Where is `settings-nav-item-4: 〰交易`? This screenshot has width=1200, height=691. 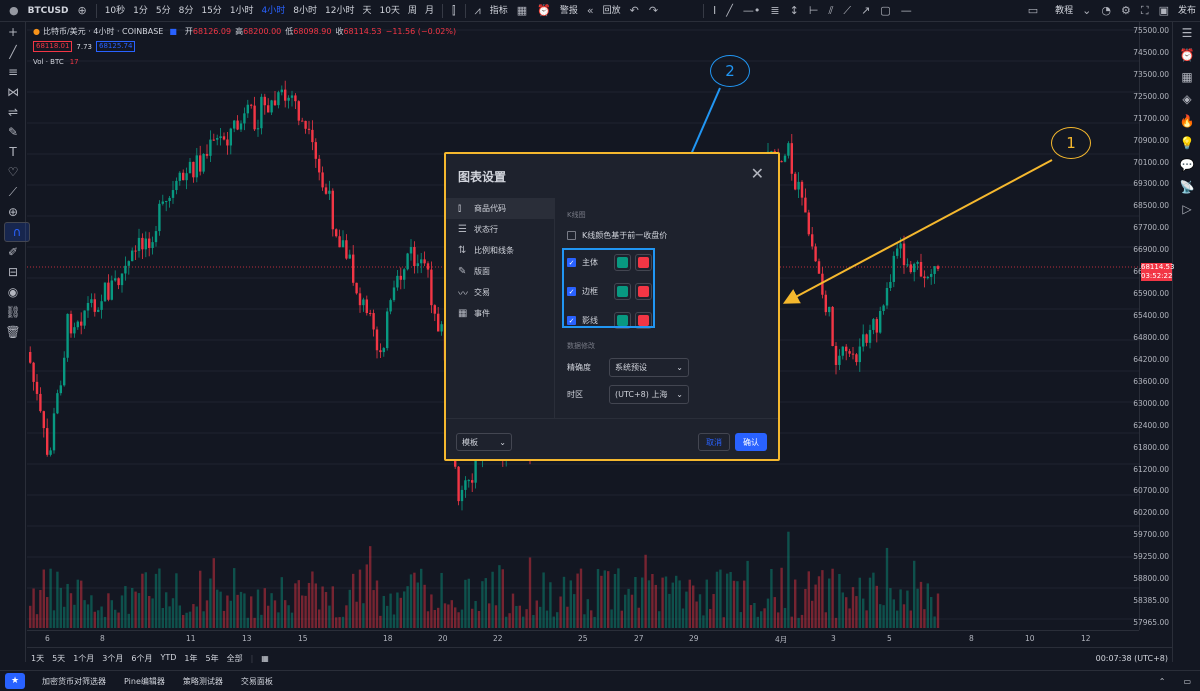 settings-nav-item-4: 〰交易 is located at coordinates (500, 292).